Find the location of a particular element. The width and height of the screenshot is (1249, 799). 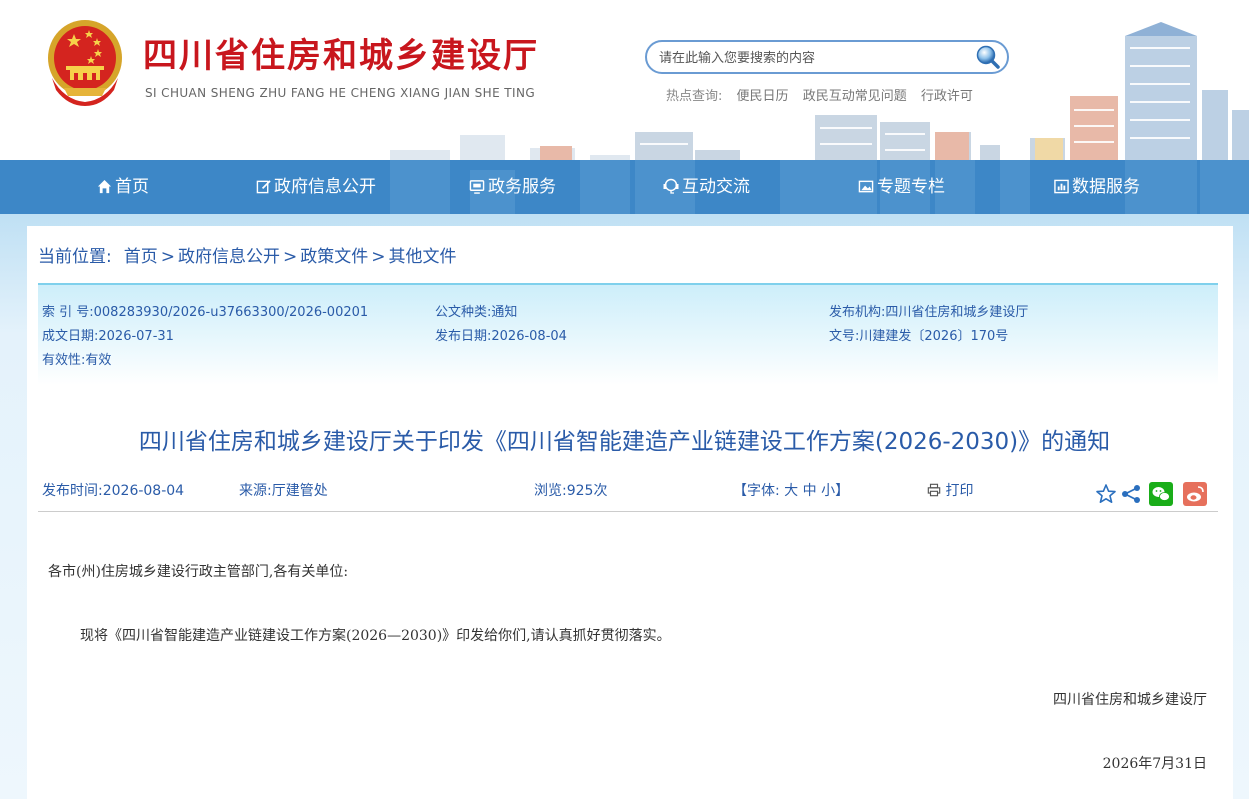

nav-item-gov-info: 政府信息公开 is located at coordinates (316, 187).